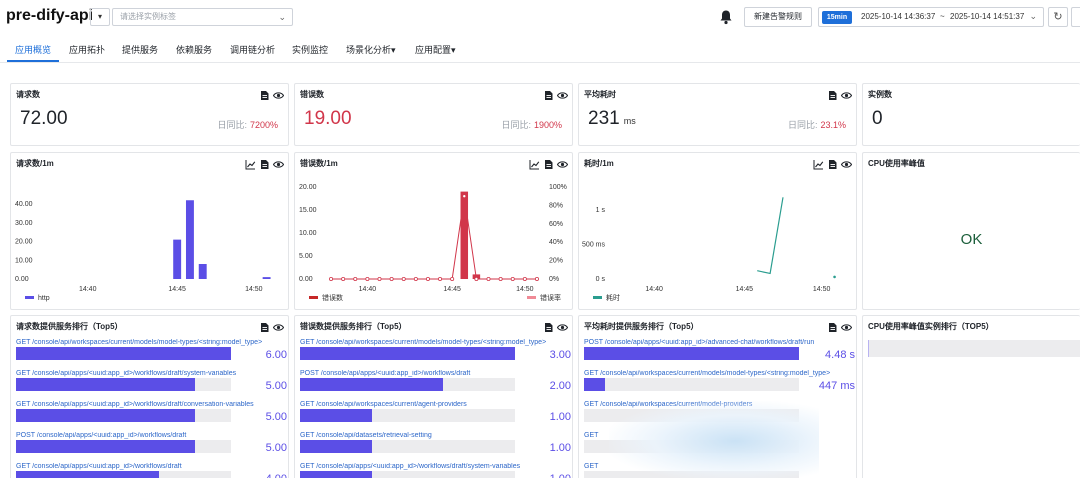 This screenshot has height=478, width=1080. I want to click on new-alert-rule-button: 新建告警规则, so click(778, 17).